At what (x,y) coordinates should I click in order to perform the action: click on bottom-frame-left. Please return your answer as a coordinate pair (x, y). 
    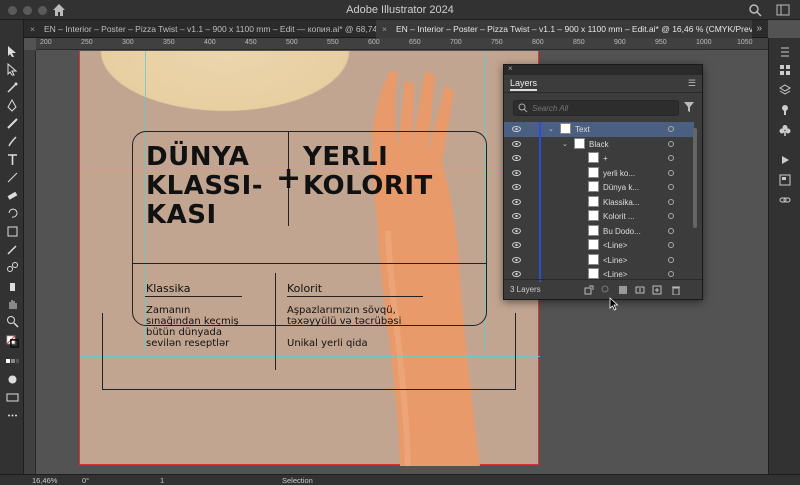
    Looking at the image, I should click on (102, 351).